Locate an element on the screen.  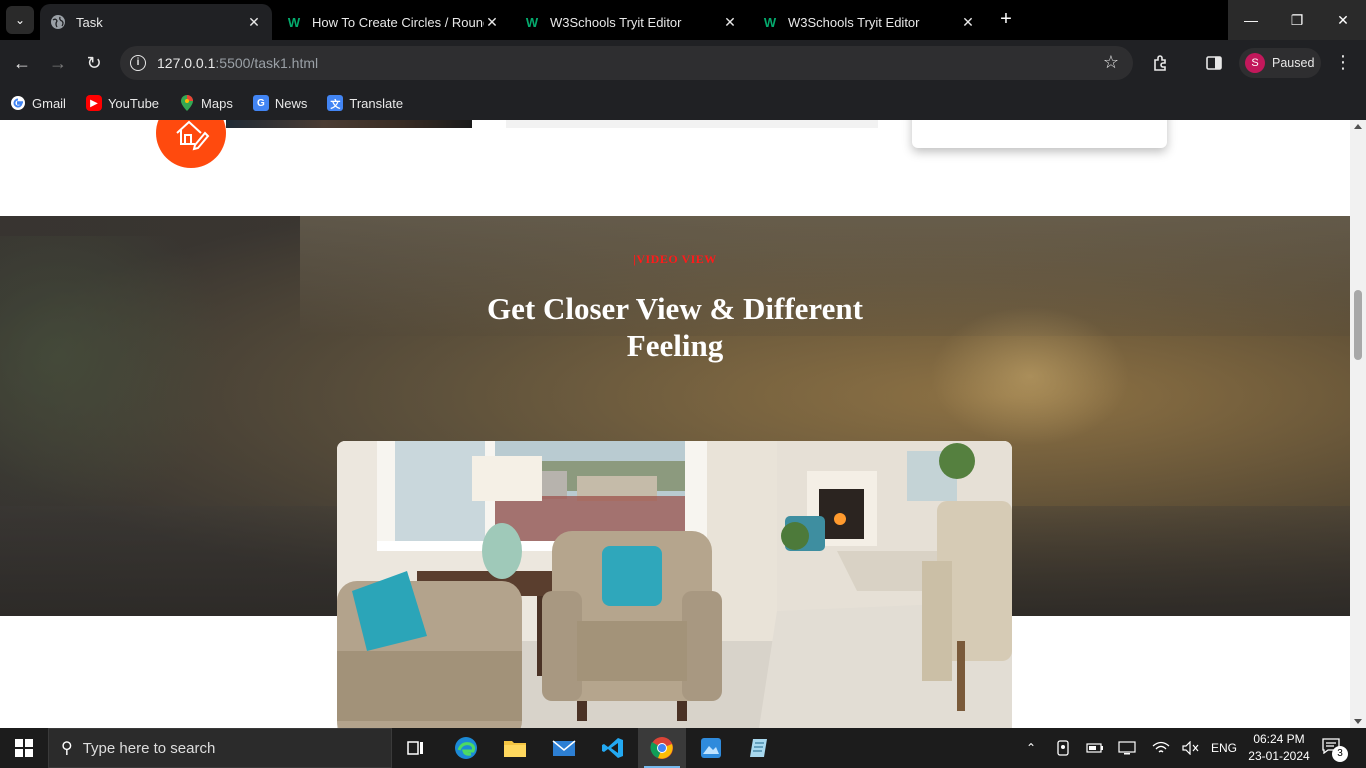
system-clock: 06:24 PM 23-01-2024 is located at coordinates (1279, 748).